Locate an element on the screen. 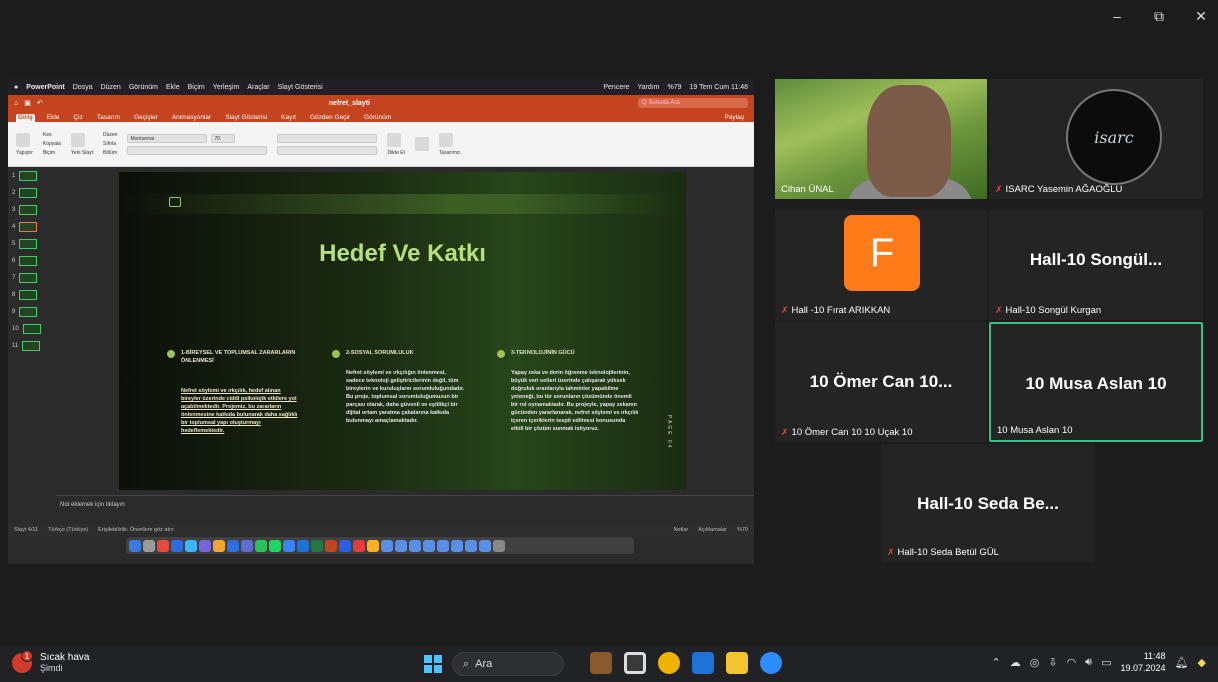 This screenshot has height=682, width=1218. new-slide-icon is located at coordinates (77, 139).